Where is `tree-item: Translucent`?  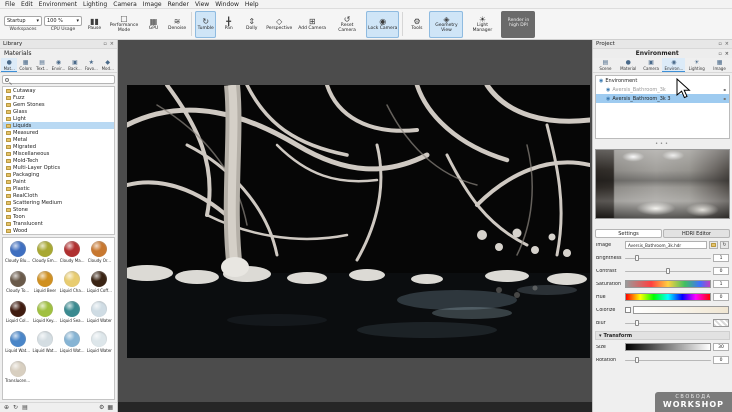
tree-item: Translucent is located at coordinates (58, 223).